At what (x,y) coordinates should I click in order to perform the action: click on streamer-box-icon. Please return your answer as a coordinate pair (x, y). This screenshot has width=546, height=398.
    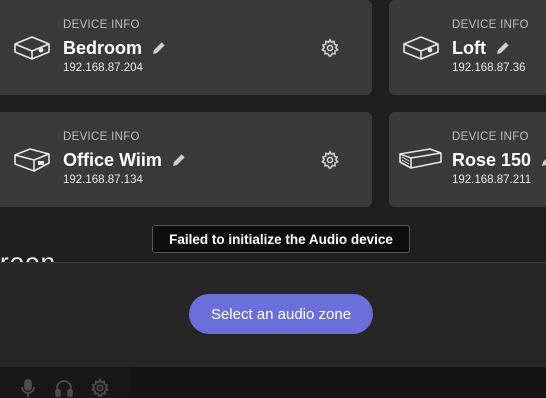
    Looking at the image, I should click on (32, 160).